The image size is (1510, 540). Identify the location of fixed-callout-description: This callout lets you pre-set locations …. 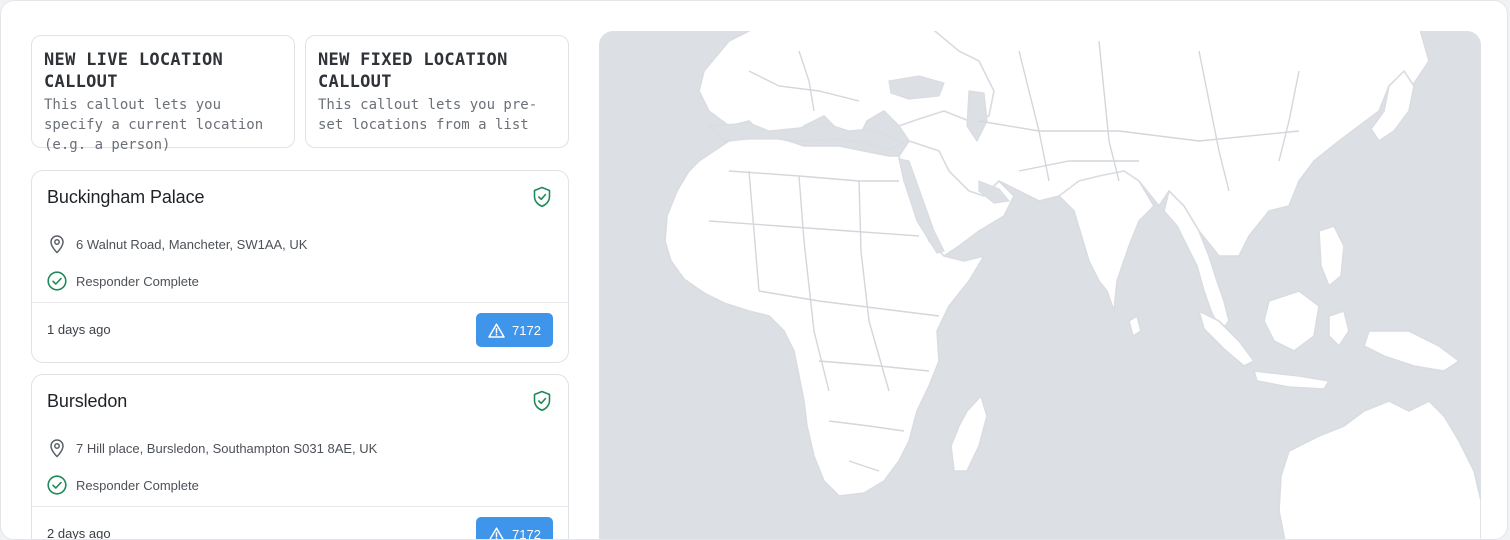
(437, 115).